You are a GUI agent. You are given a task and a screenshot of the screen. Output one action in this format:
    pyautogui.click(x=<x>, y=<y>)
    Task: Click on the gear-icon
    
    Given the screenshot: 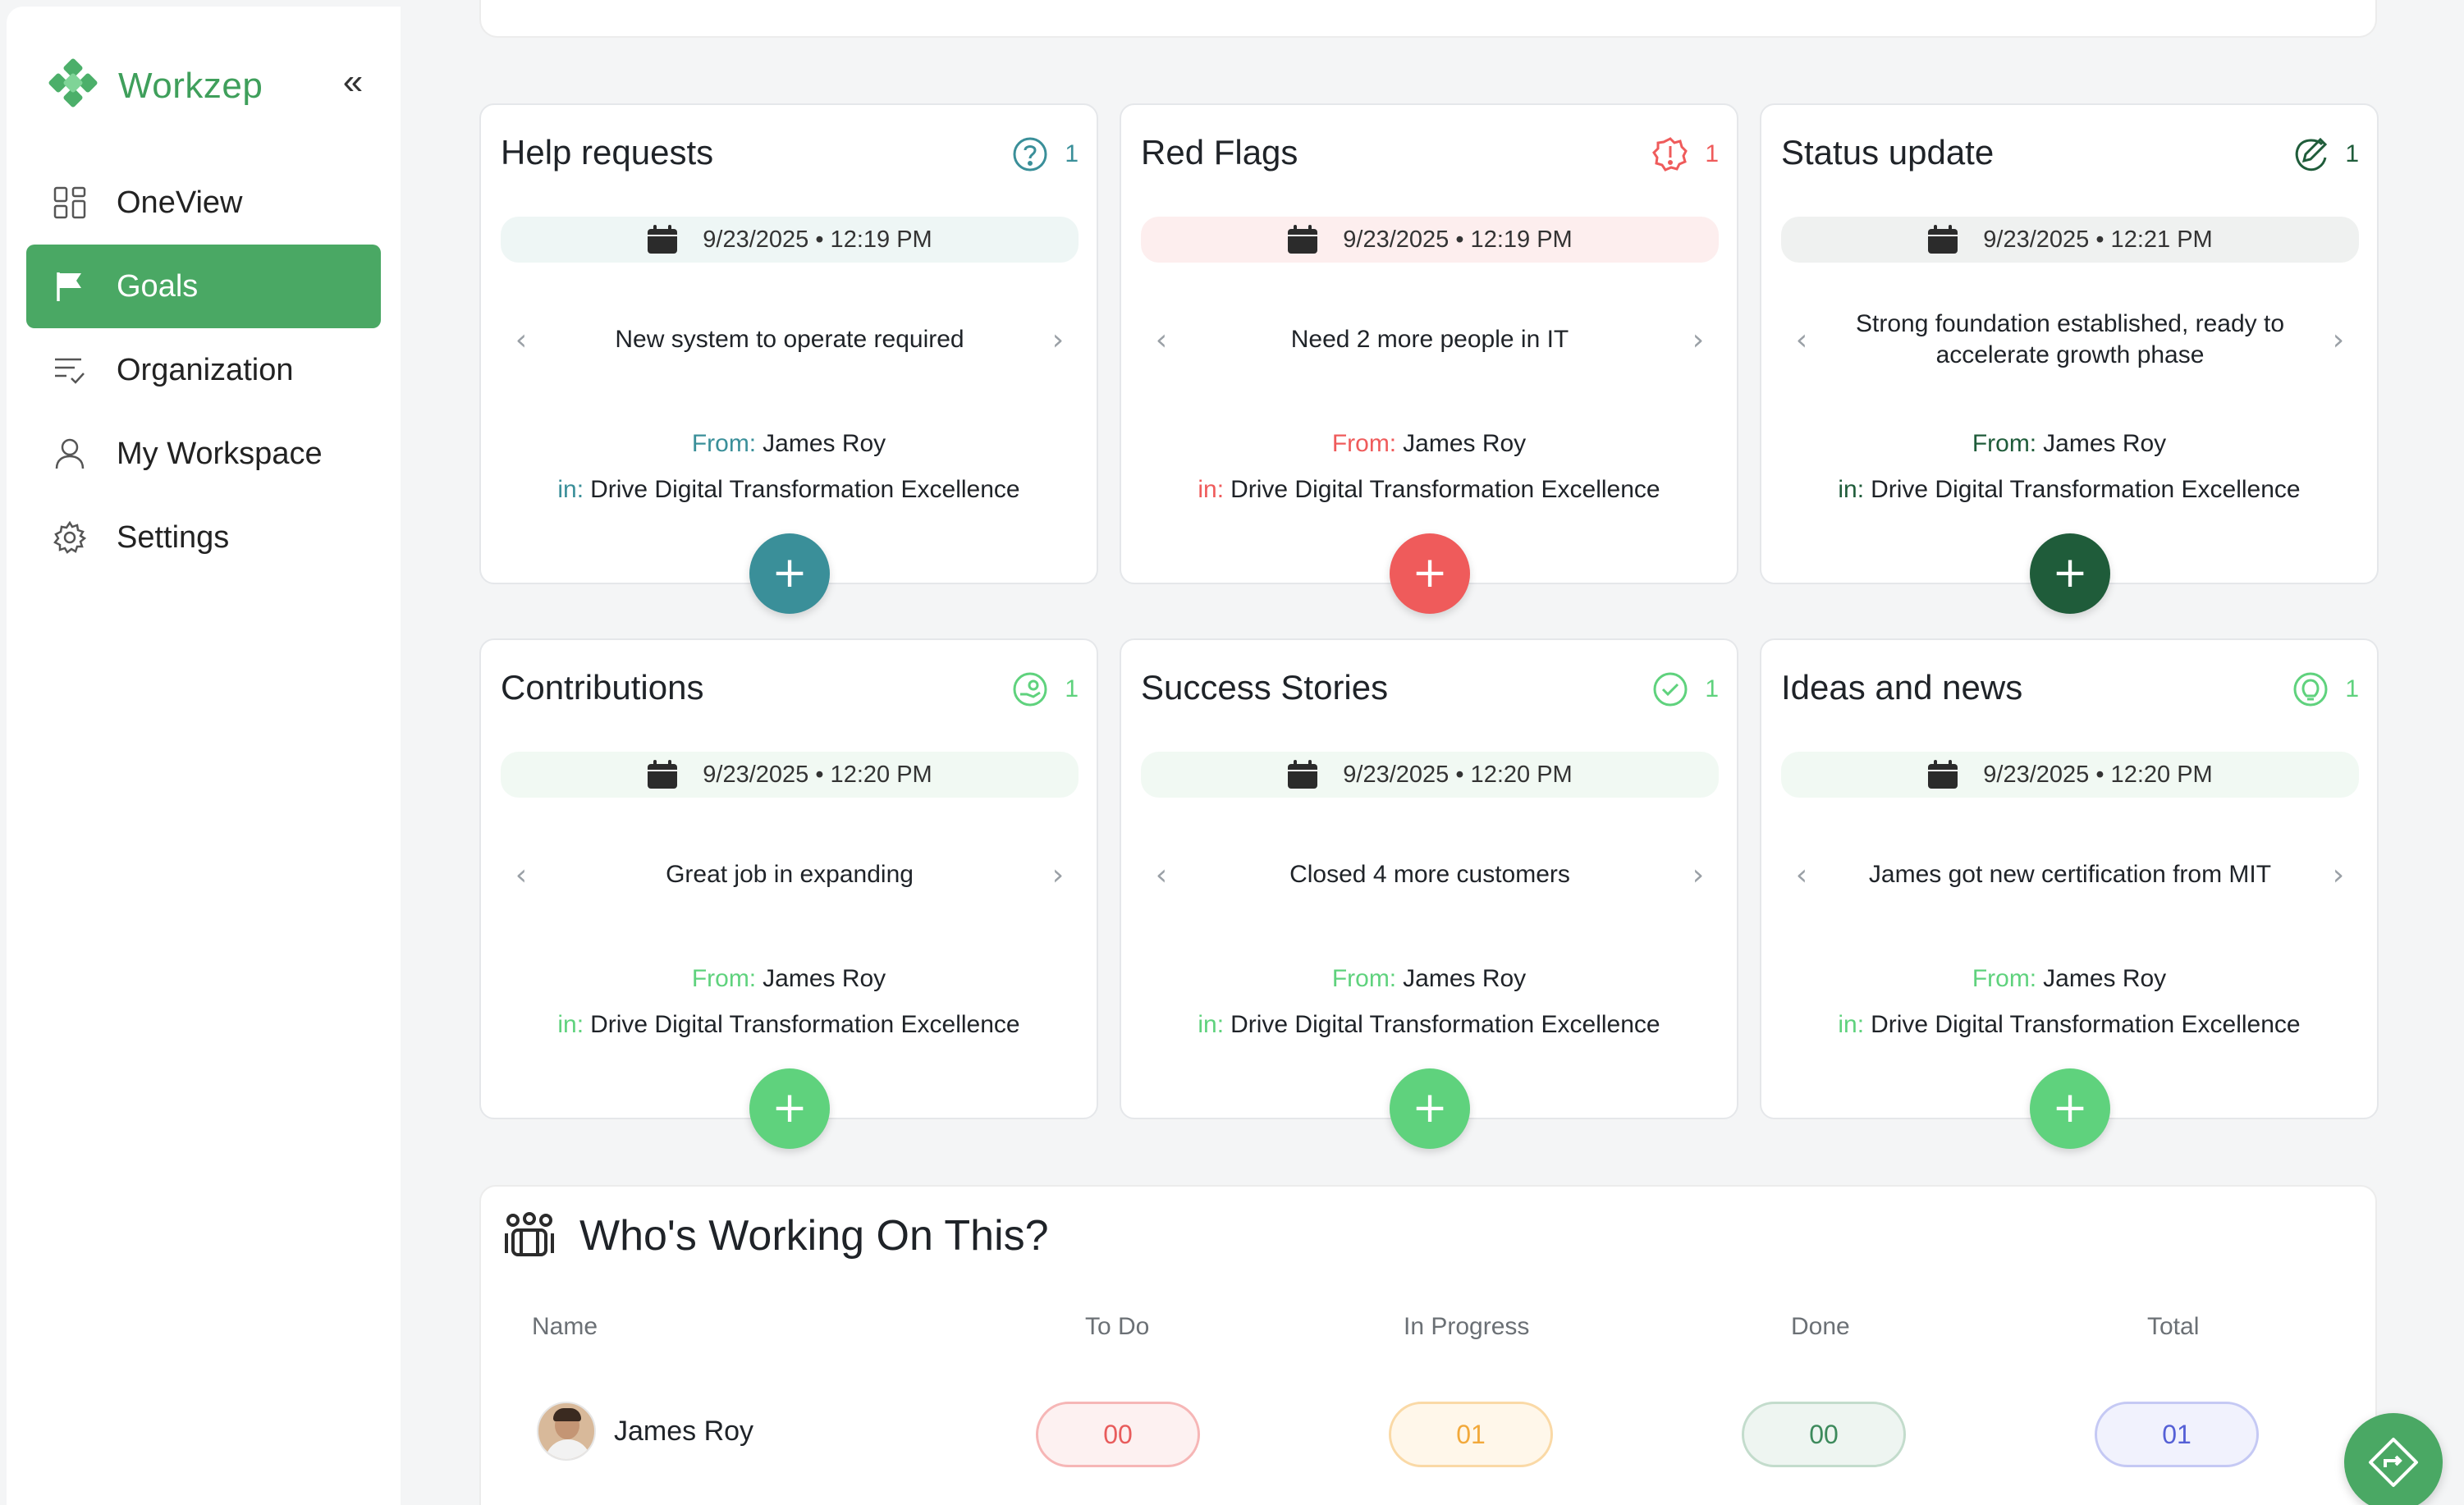 What is the action you would take?
    pyautogui.click(x=70, y=537)
    